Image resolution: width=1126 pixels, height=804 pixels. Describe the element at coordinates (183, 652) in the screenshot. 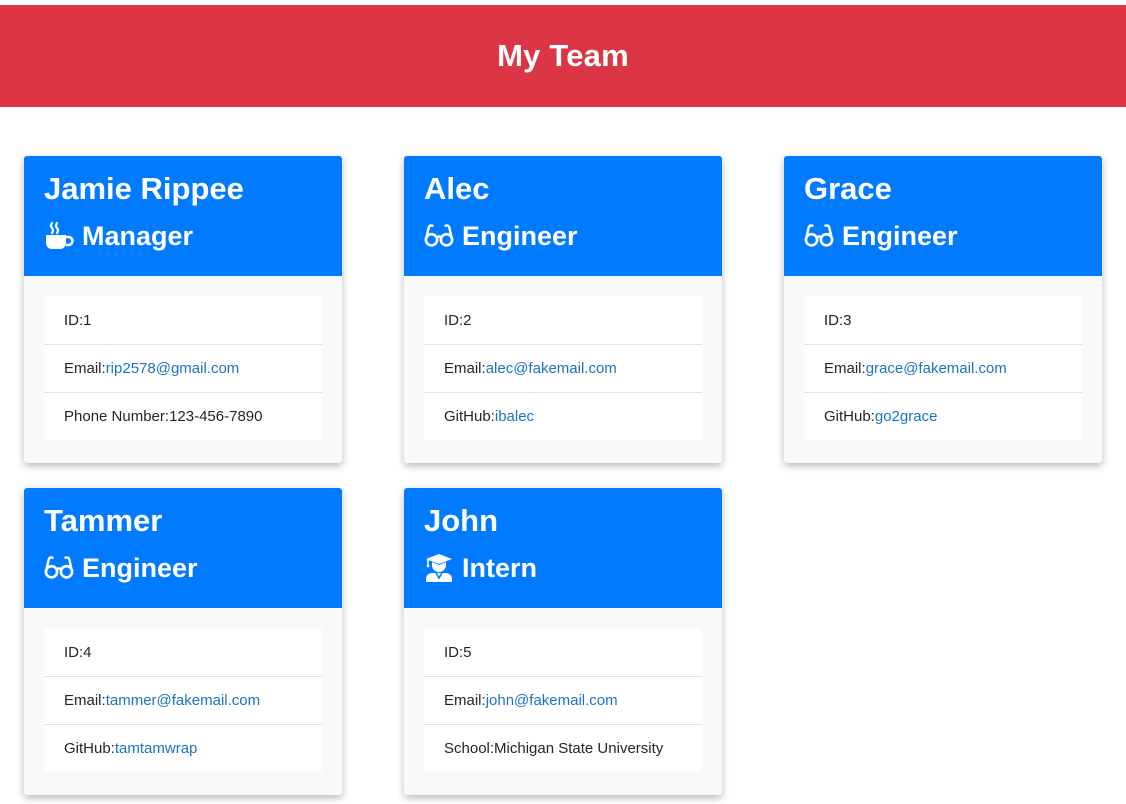

I see `id-item: ID: 4` at that location.